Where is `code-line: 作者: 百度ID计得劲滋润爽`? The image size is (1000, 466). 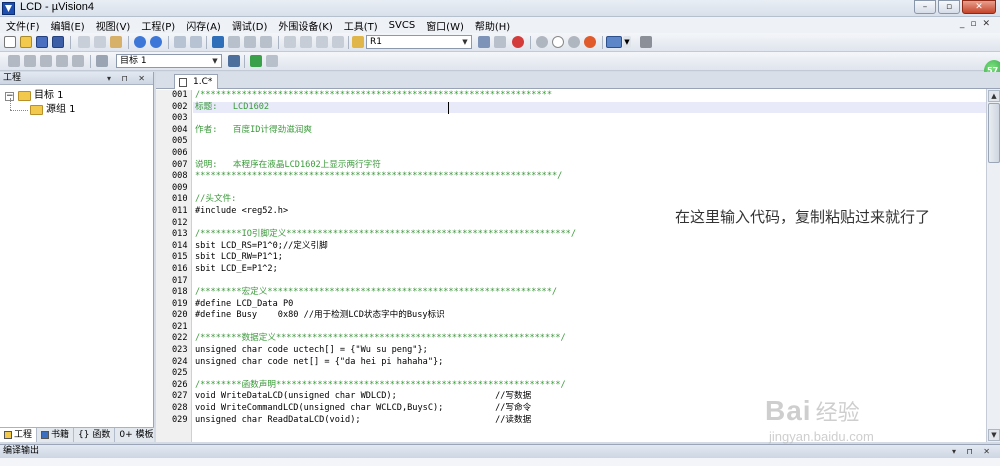
code-line: 作者: 百度ID计得劲滋润爽 is located at coordinates (253, 129).